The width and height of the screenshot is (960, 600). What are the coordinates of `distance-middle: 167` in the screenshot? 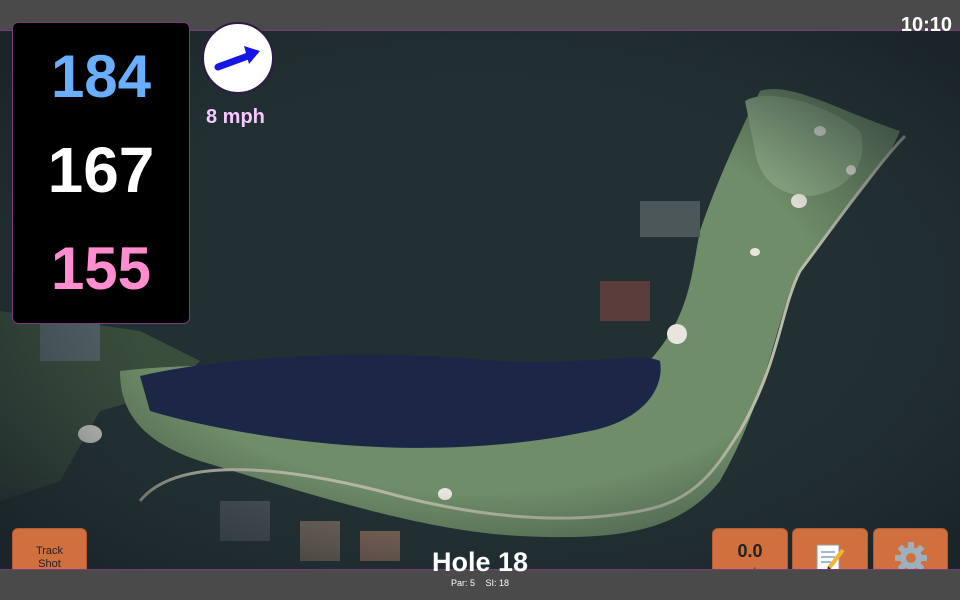 It's located at (101, 170).